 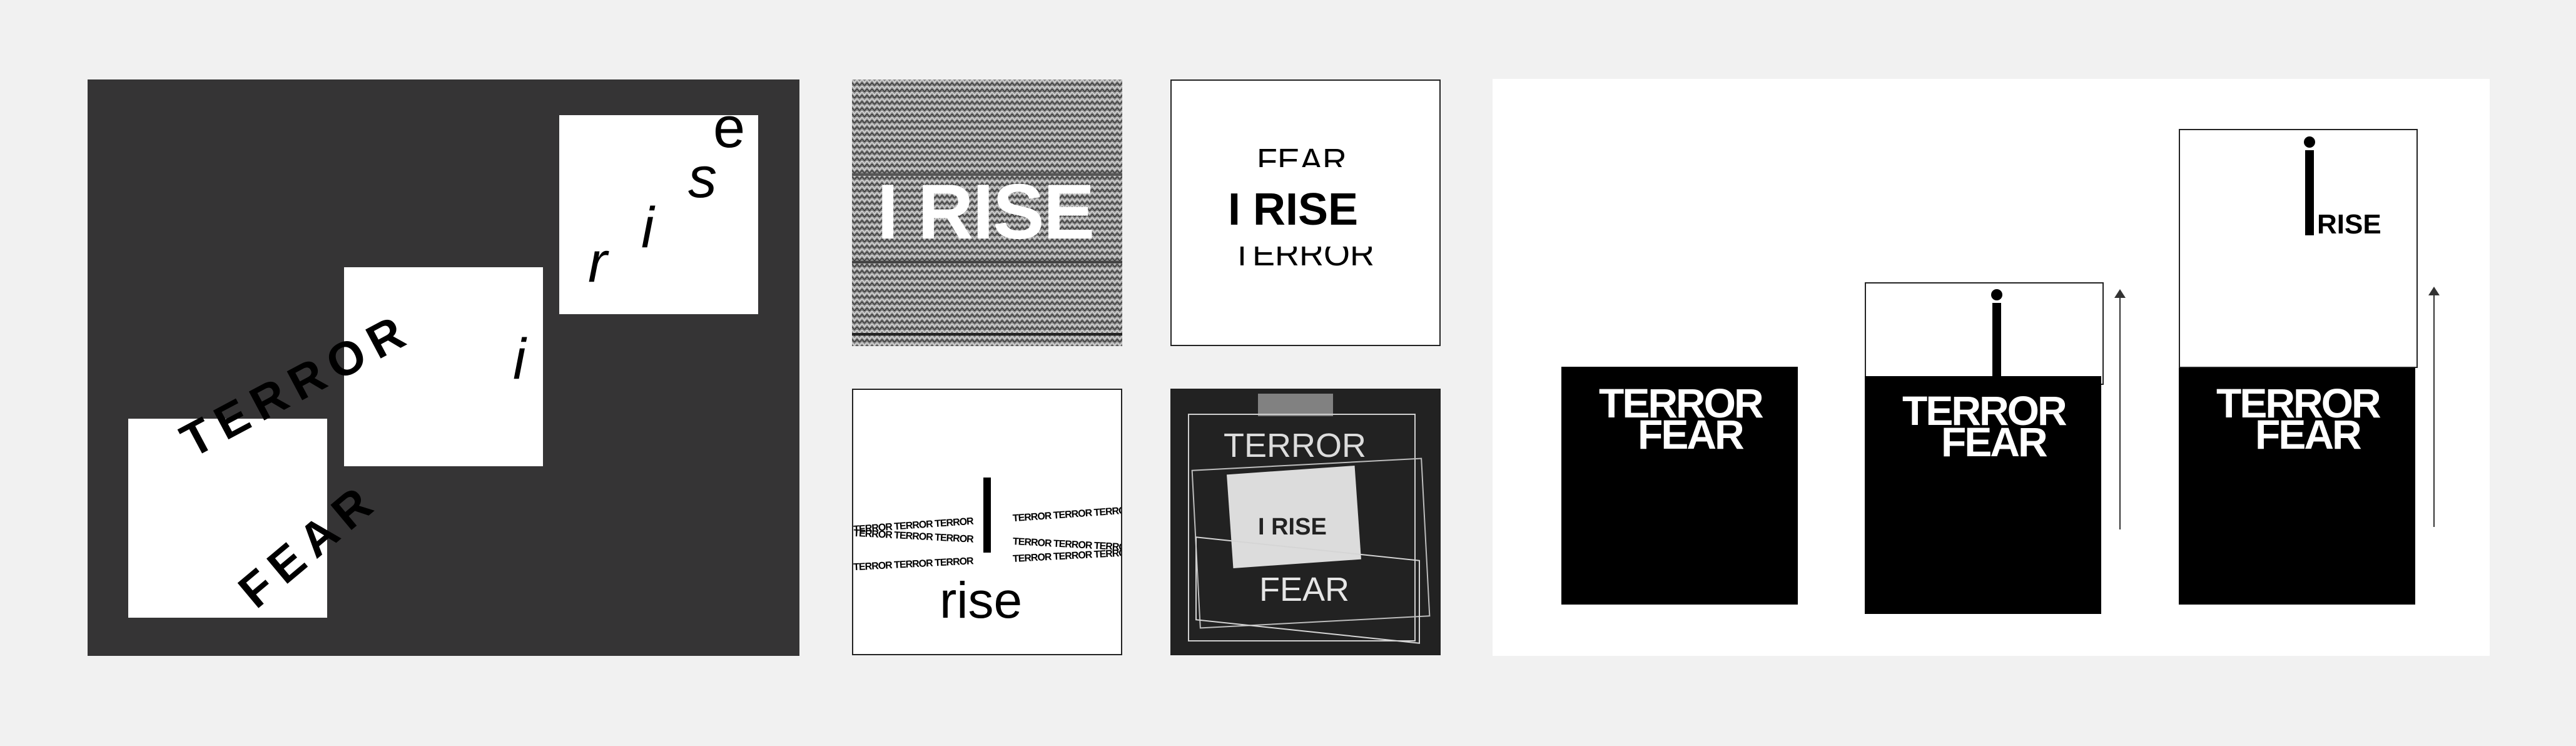 I want to click on fear-frame-1: FEAR, so click(x=1691, y=434).